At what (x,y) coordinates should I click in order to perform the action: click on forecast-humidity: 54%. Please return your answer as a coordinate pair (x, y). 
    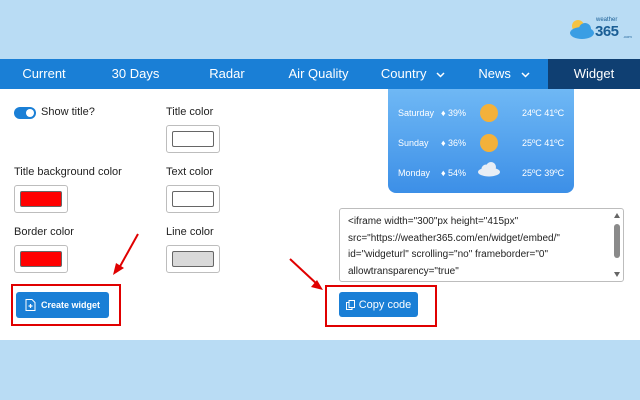
    Looking at the image, I should click on (457, 173).